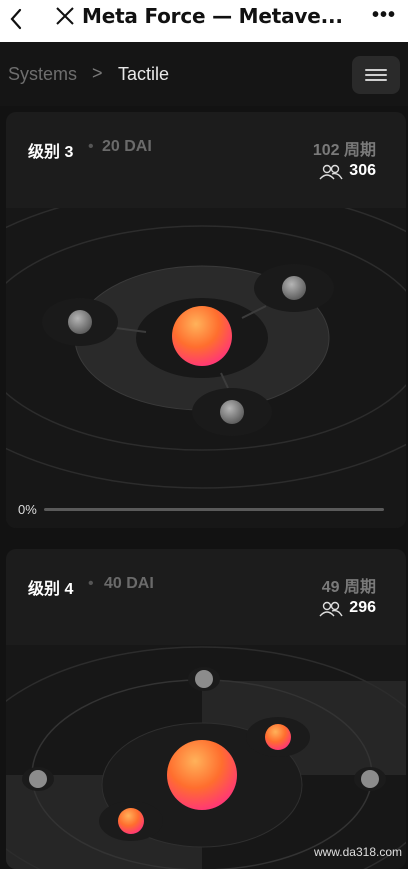  What do you see at coordinates (384, 15) in the screenshot?
I see `more-options-icon: •••` at bounding box center [384, 15].